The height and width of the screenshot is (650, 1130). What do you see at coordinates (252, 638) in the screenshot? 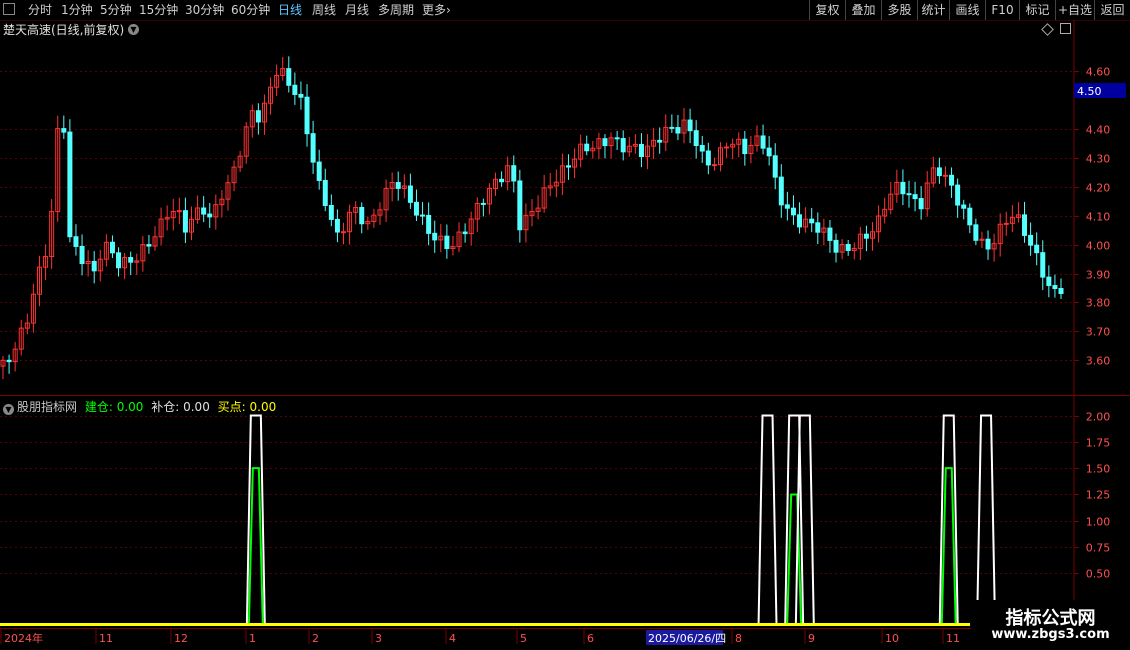
I see `x-tick-label: 1` at bounding box center [252, 638].